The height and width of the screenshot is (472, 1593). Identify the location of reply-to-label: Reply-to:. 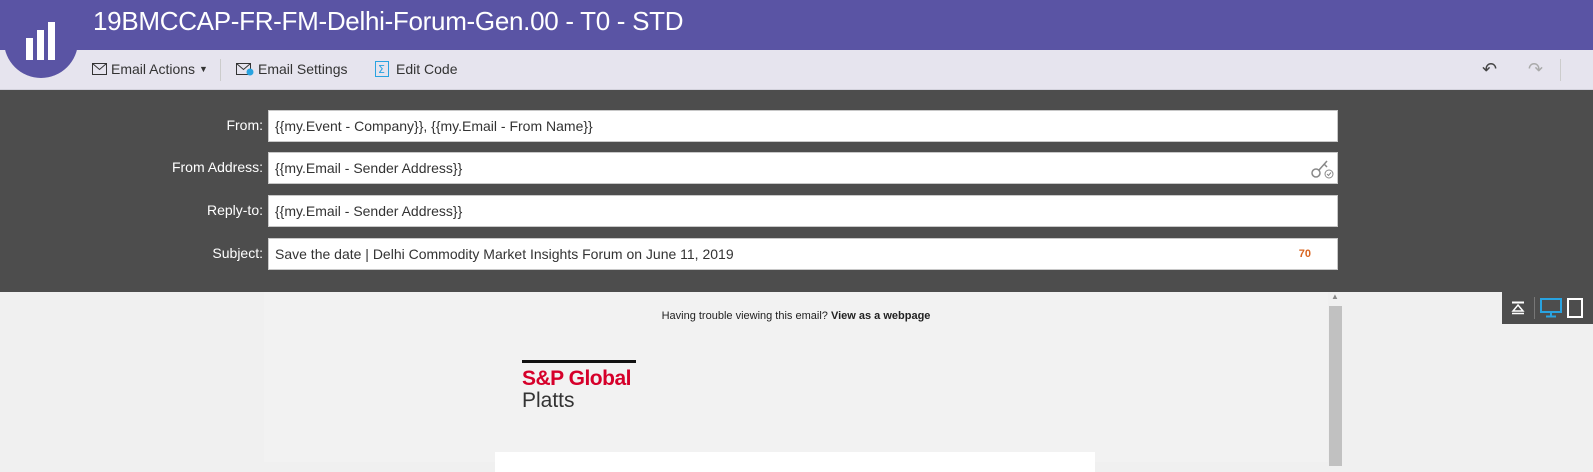
(234, 210).